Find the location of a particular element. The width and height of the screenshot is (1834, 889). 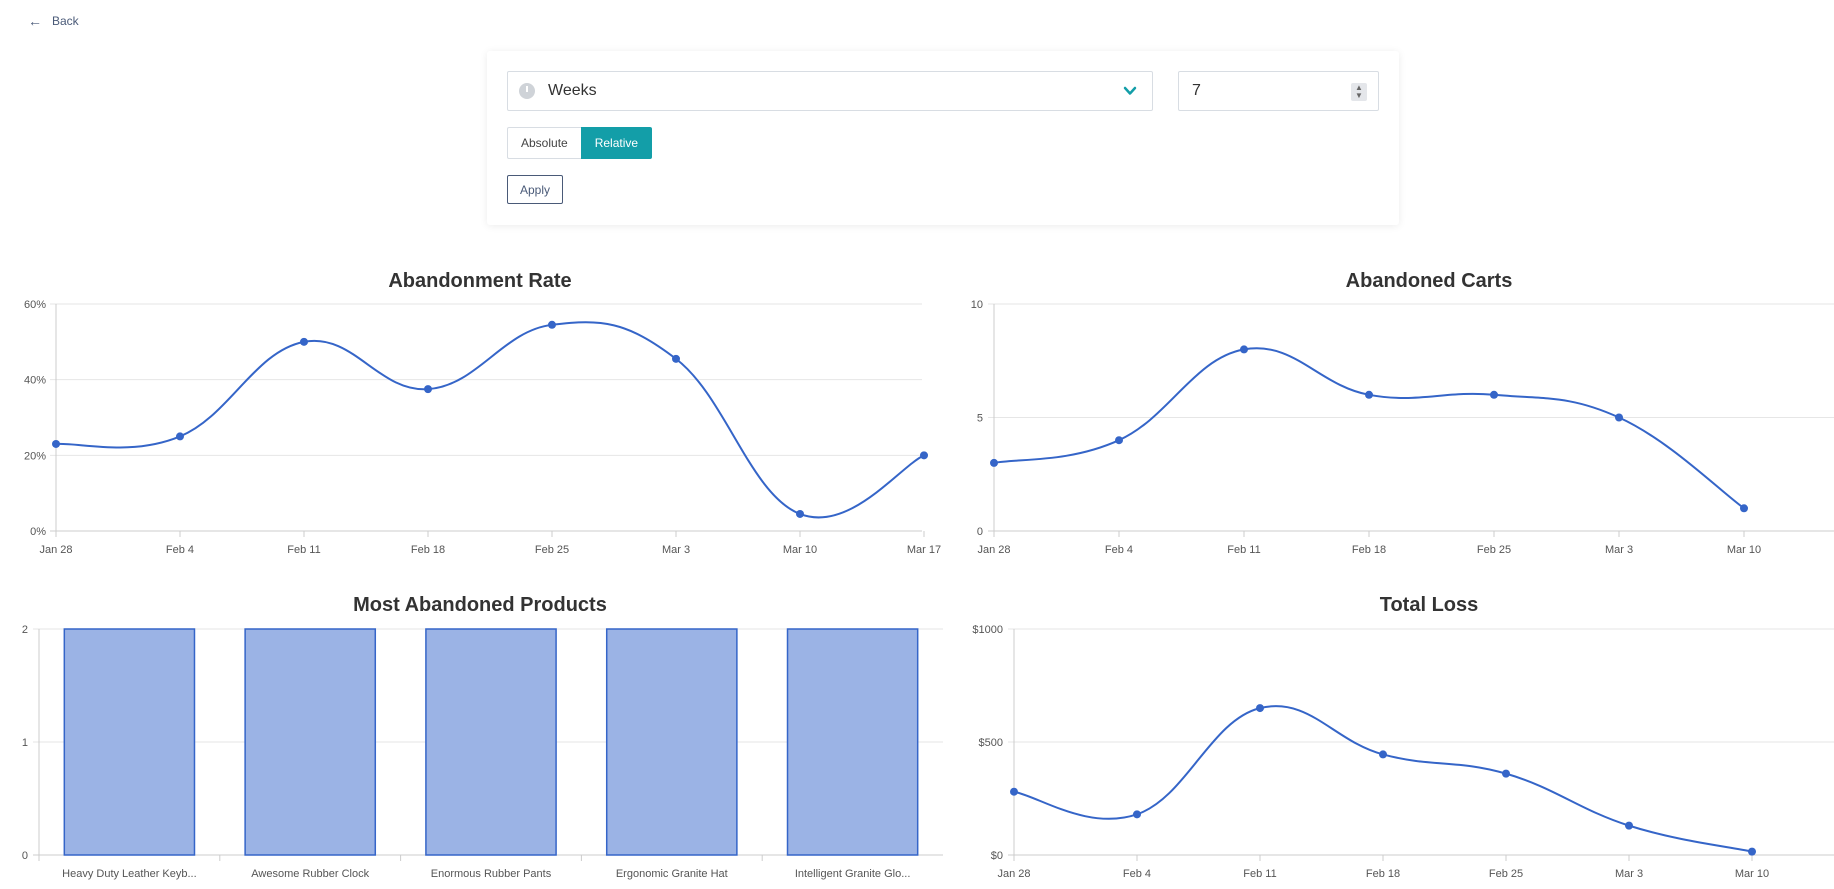

y-tick-label: 2 is located at coordinates (25, 630).